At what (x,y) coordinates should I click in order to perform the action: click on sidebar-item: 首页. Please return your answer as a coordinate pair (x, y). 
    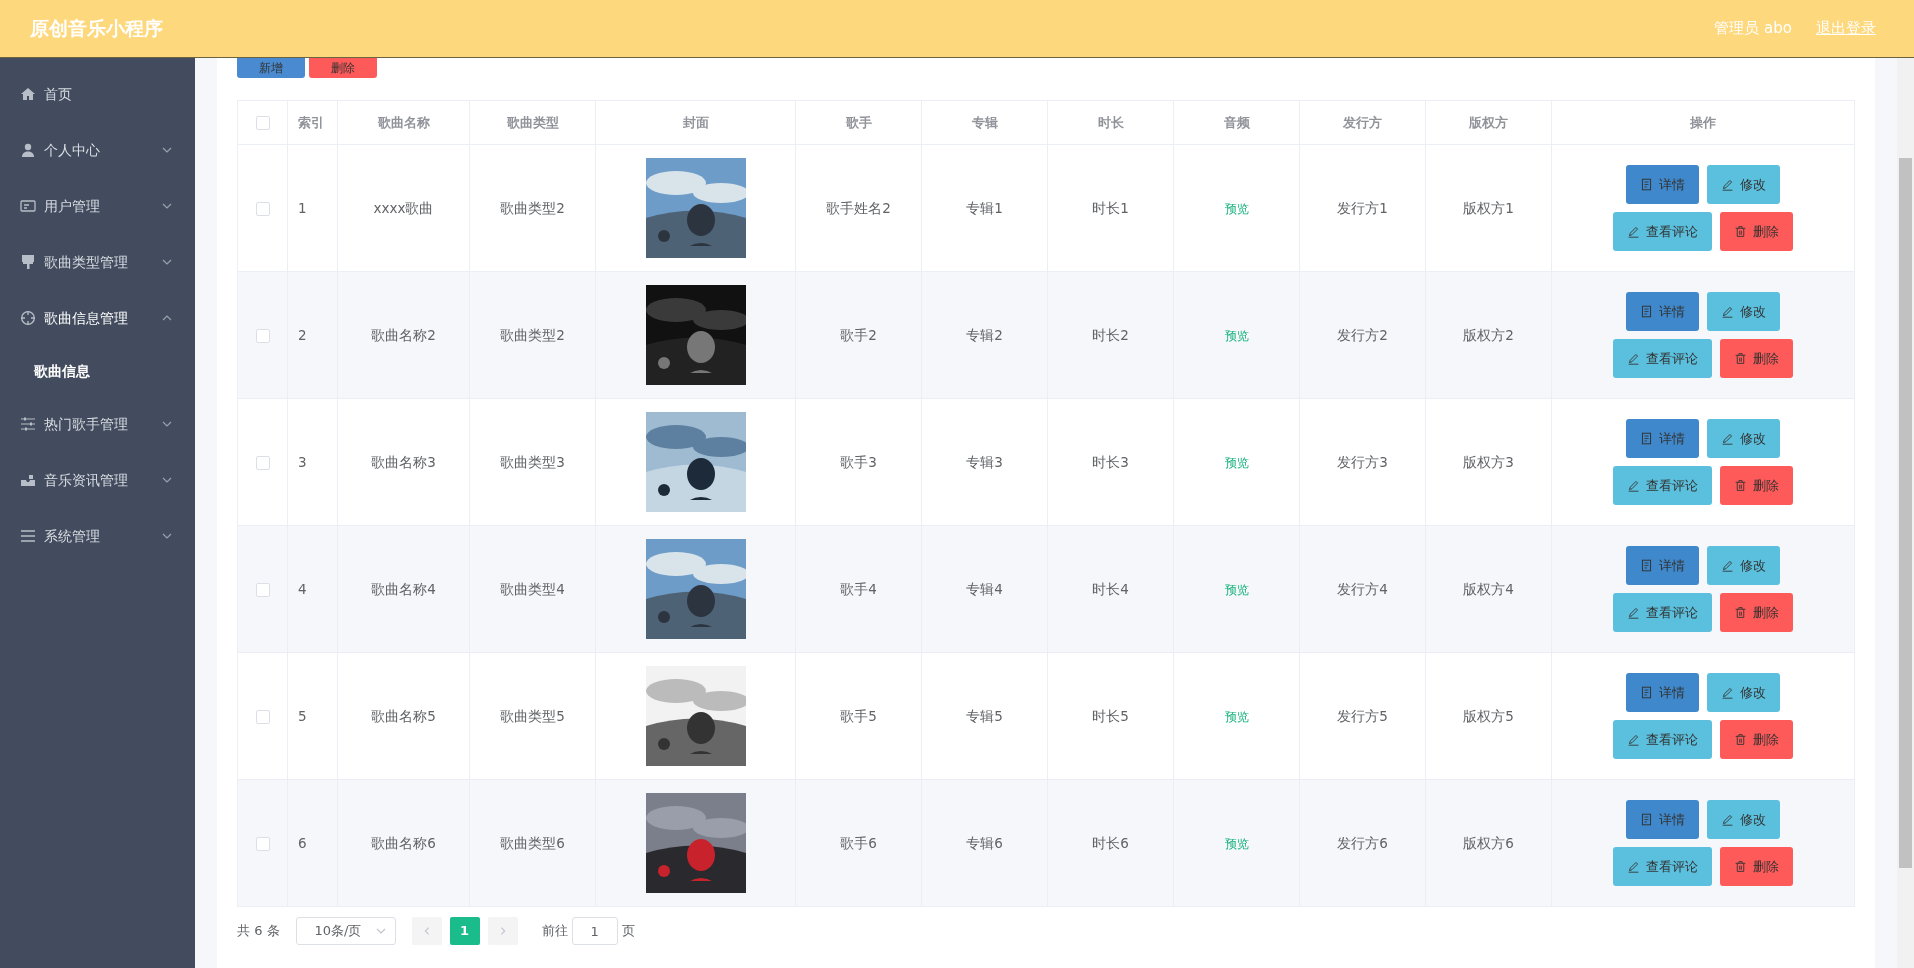
    Looking at the image, I should click on (97, 94).